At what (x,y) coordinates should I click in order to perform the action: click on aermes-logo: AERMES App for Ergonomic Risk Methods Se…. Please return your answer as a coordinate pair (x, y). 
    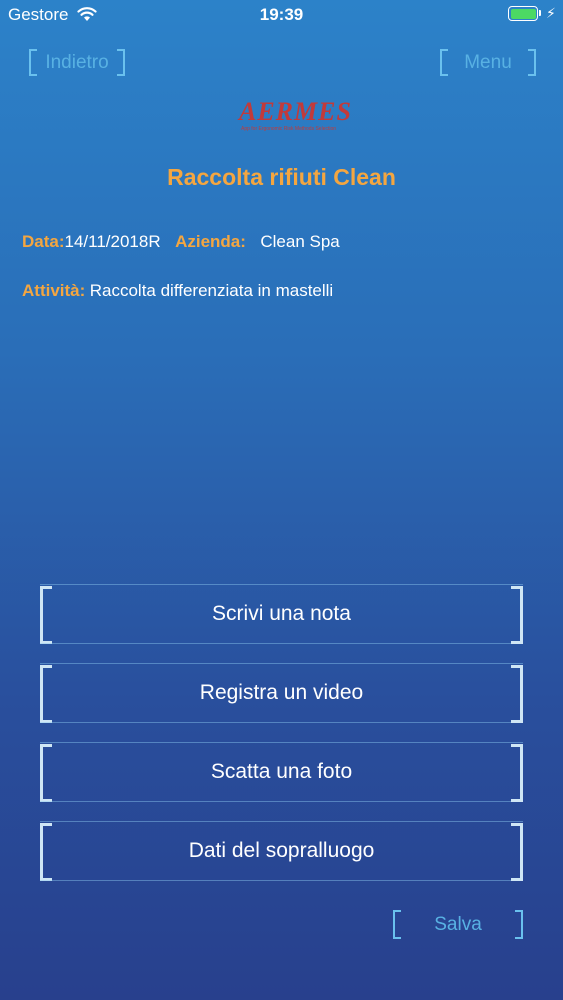
    Looking at the image, I should click on (294, 116).